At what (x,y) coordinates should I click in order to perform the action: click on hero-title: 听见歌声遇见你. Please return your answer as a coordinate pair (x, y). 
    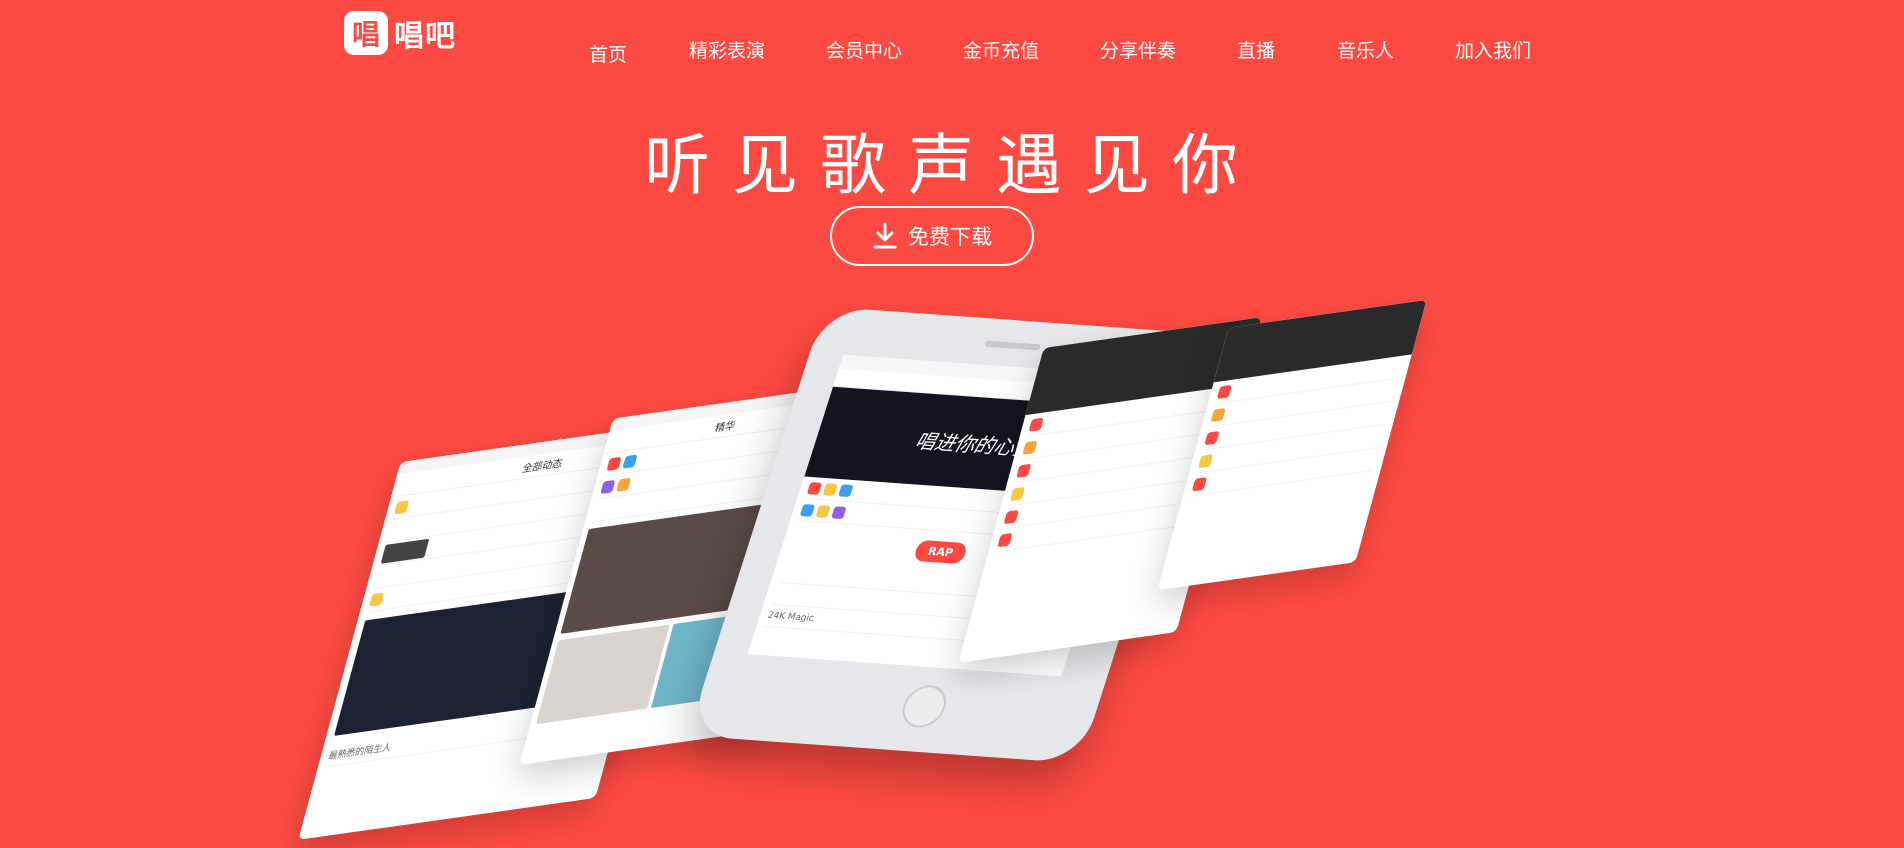
    Looking at the image, I should click on (952, 165).